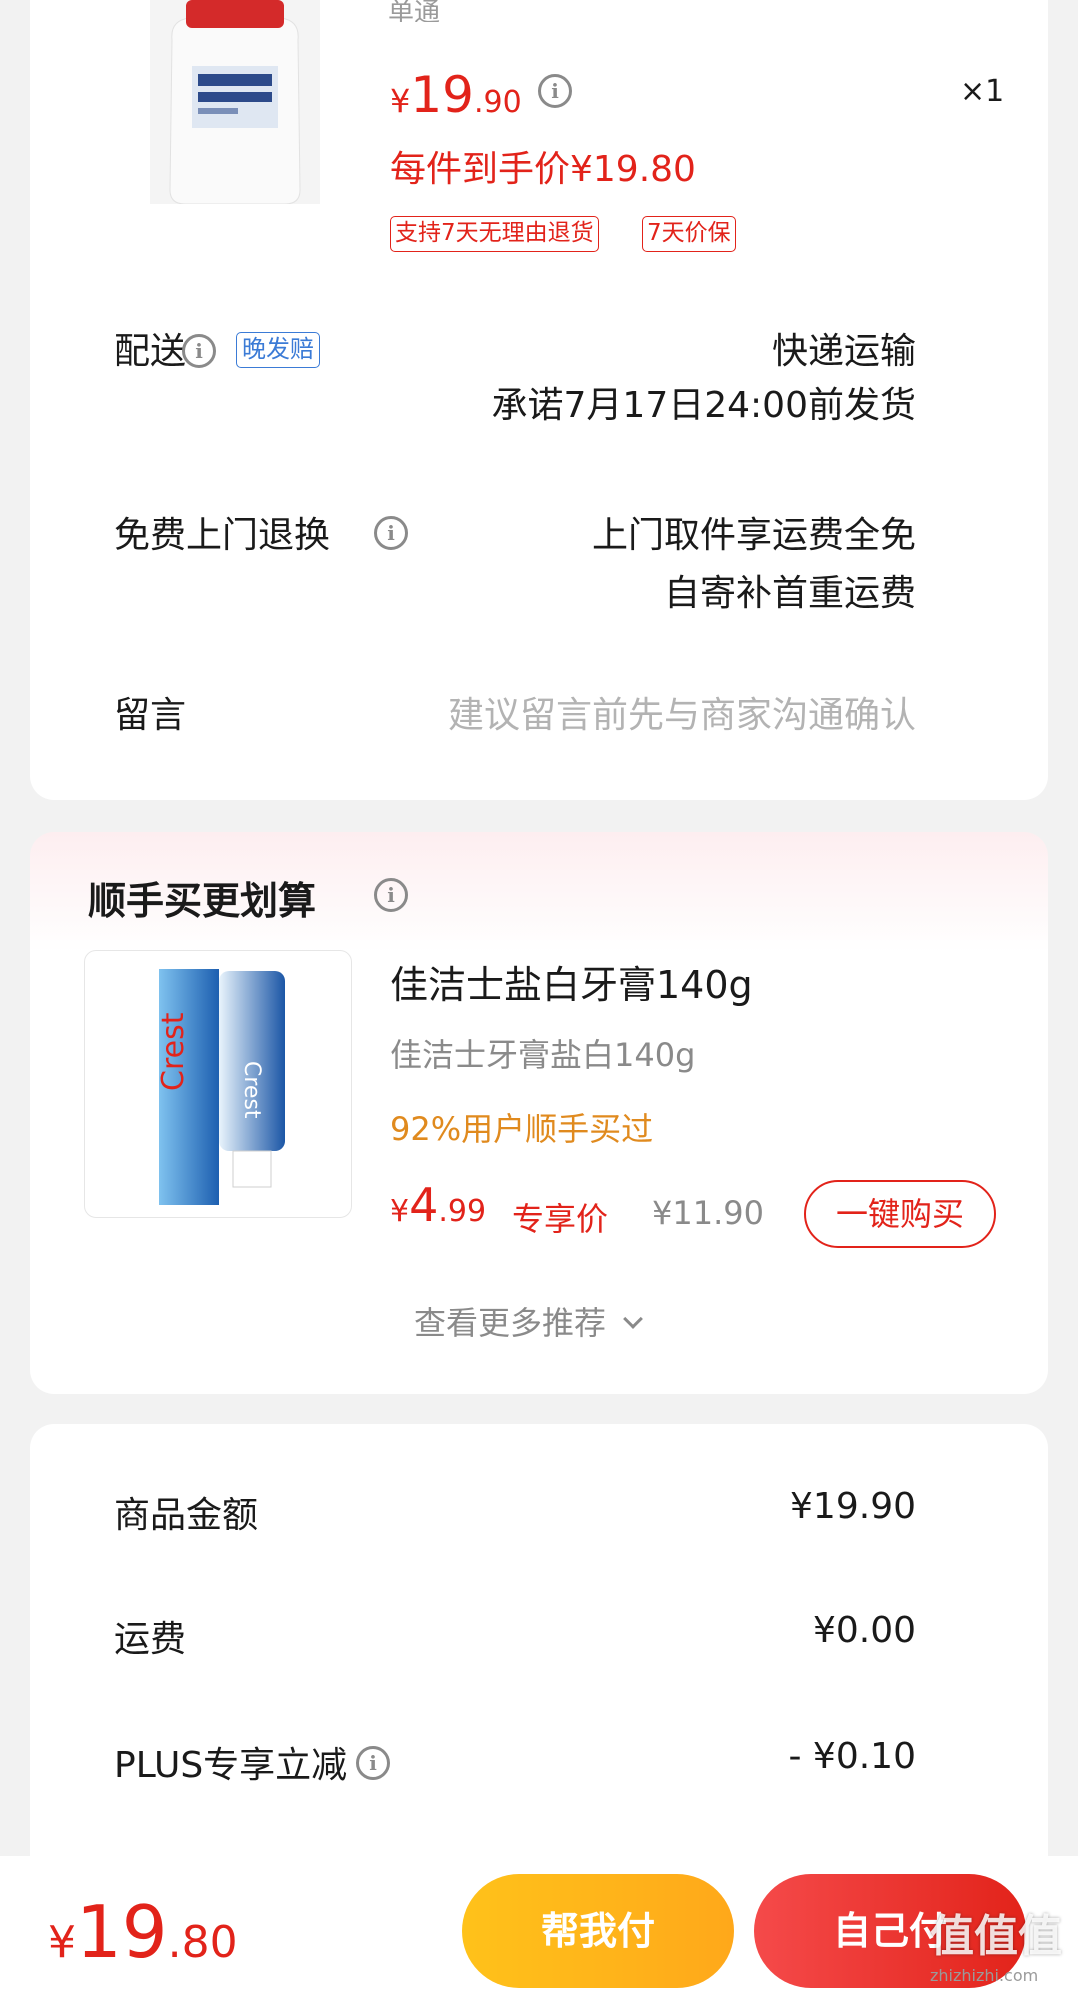  I want to click on quantity: ×1, so click(982, 91).